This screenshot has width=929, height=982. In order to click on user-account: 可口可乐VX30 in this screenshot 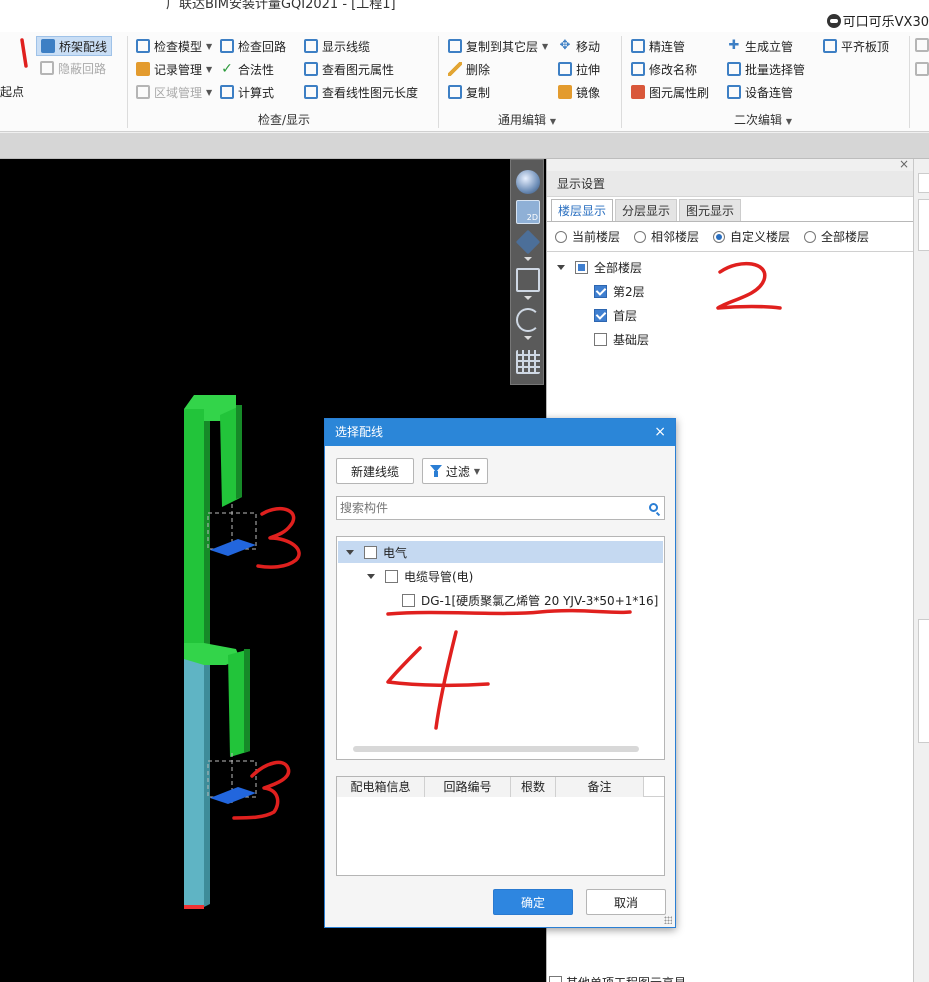, I will do `click(877, 20)`.